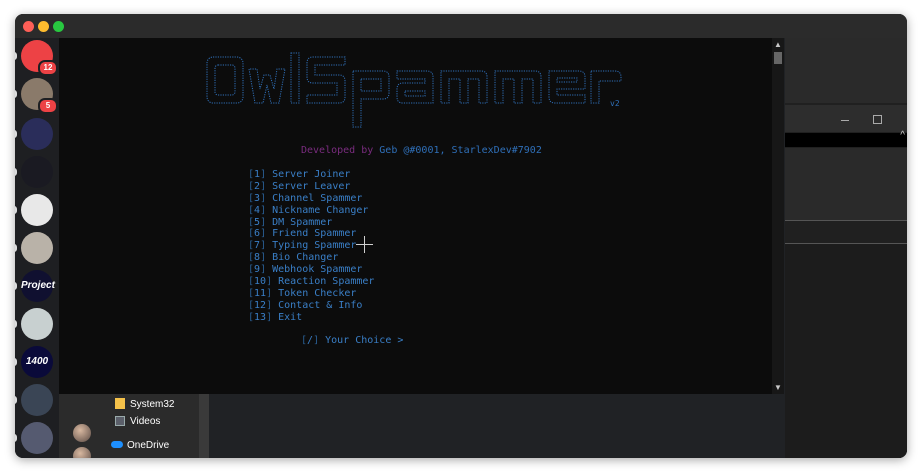  I want to click on version-label: v2, so click(615, 103).